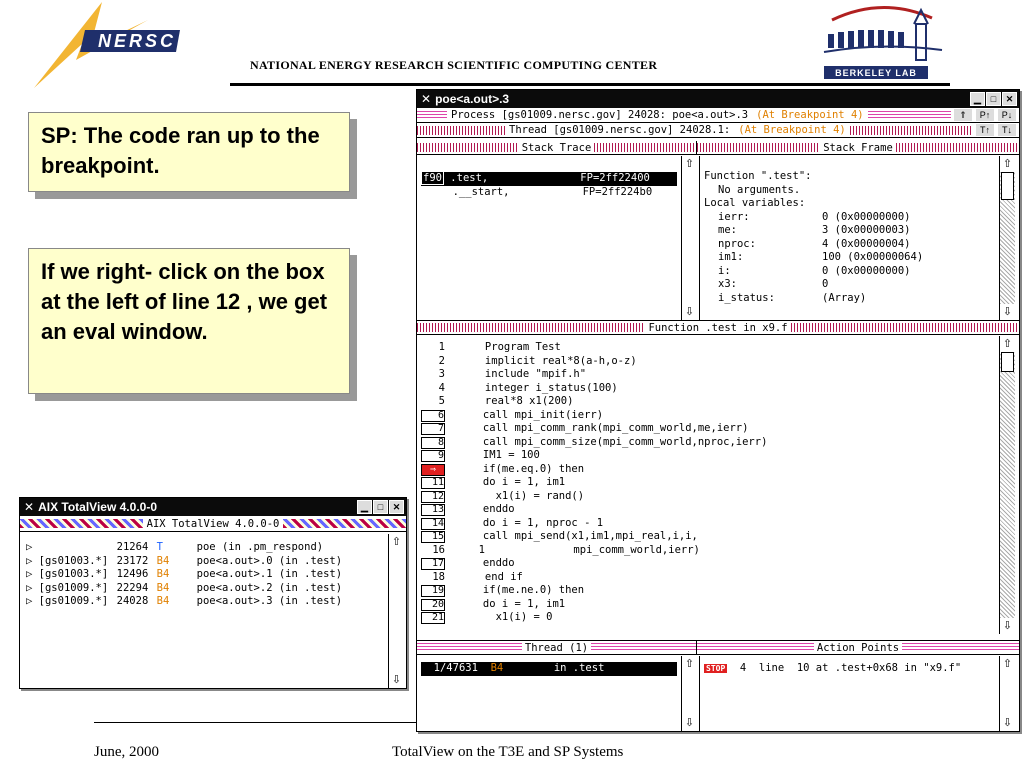  What do you see at coordinates (708, 605) in the screenshot?
I see `source-line: 20 do i = 1, im1` at bounding box center [708, 605].